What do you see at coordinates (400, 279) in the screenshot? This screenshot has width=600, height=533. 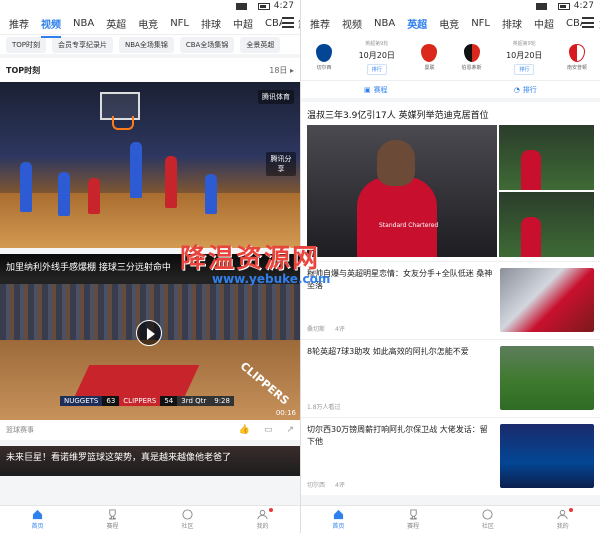 I see `news-title: 穆帅自爆与英超明星恋情：女友分手+全队低迷 桑神坠落` at bounding box center [400, 279].